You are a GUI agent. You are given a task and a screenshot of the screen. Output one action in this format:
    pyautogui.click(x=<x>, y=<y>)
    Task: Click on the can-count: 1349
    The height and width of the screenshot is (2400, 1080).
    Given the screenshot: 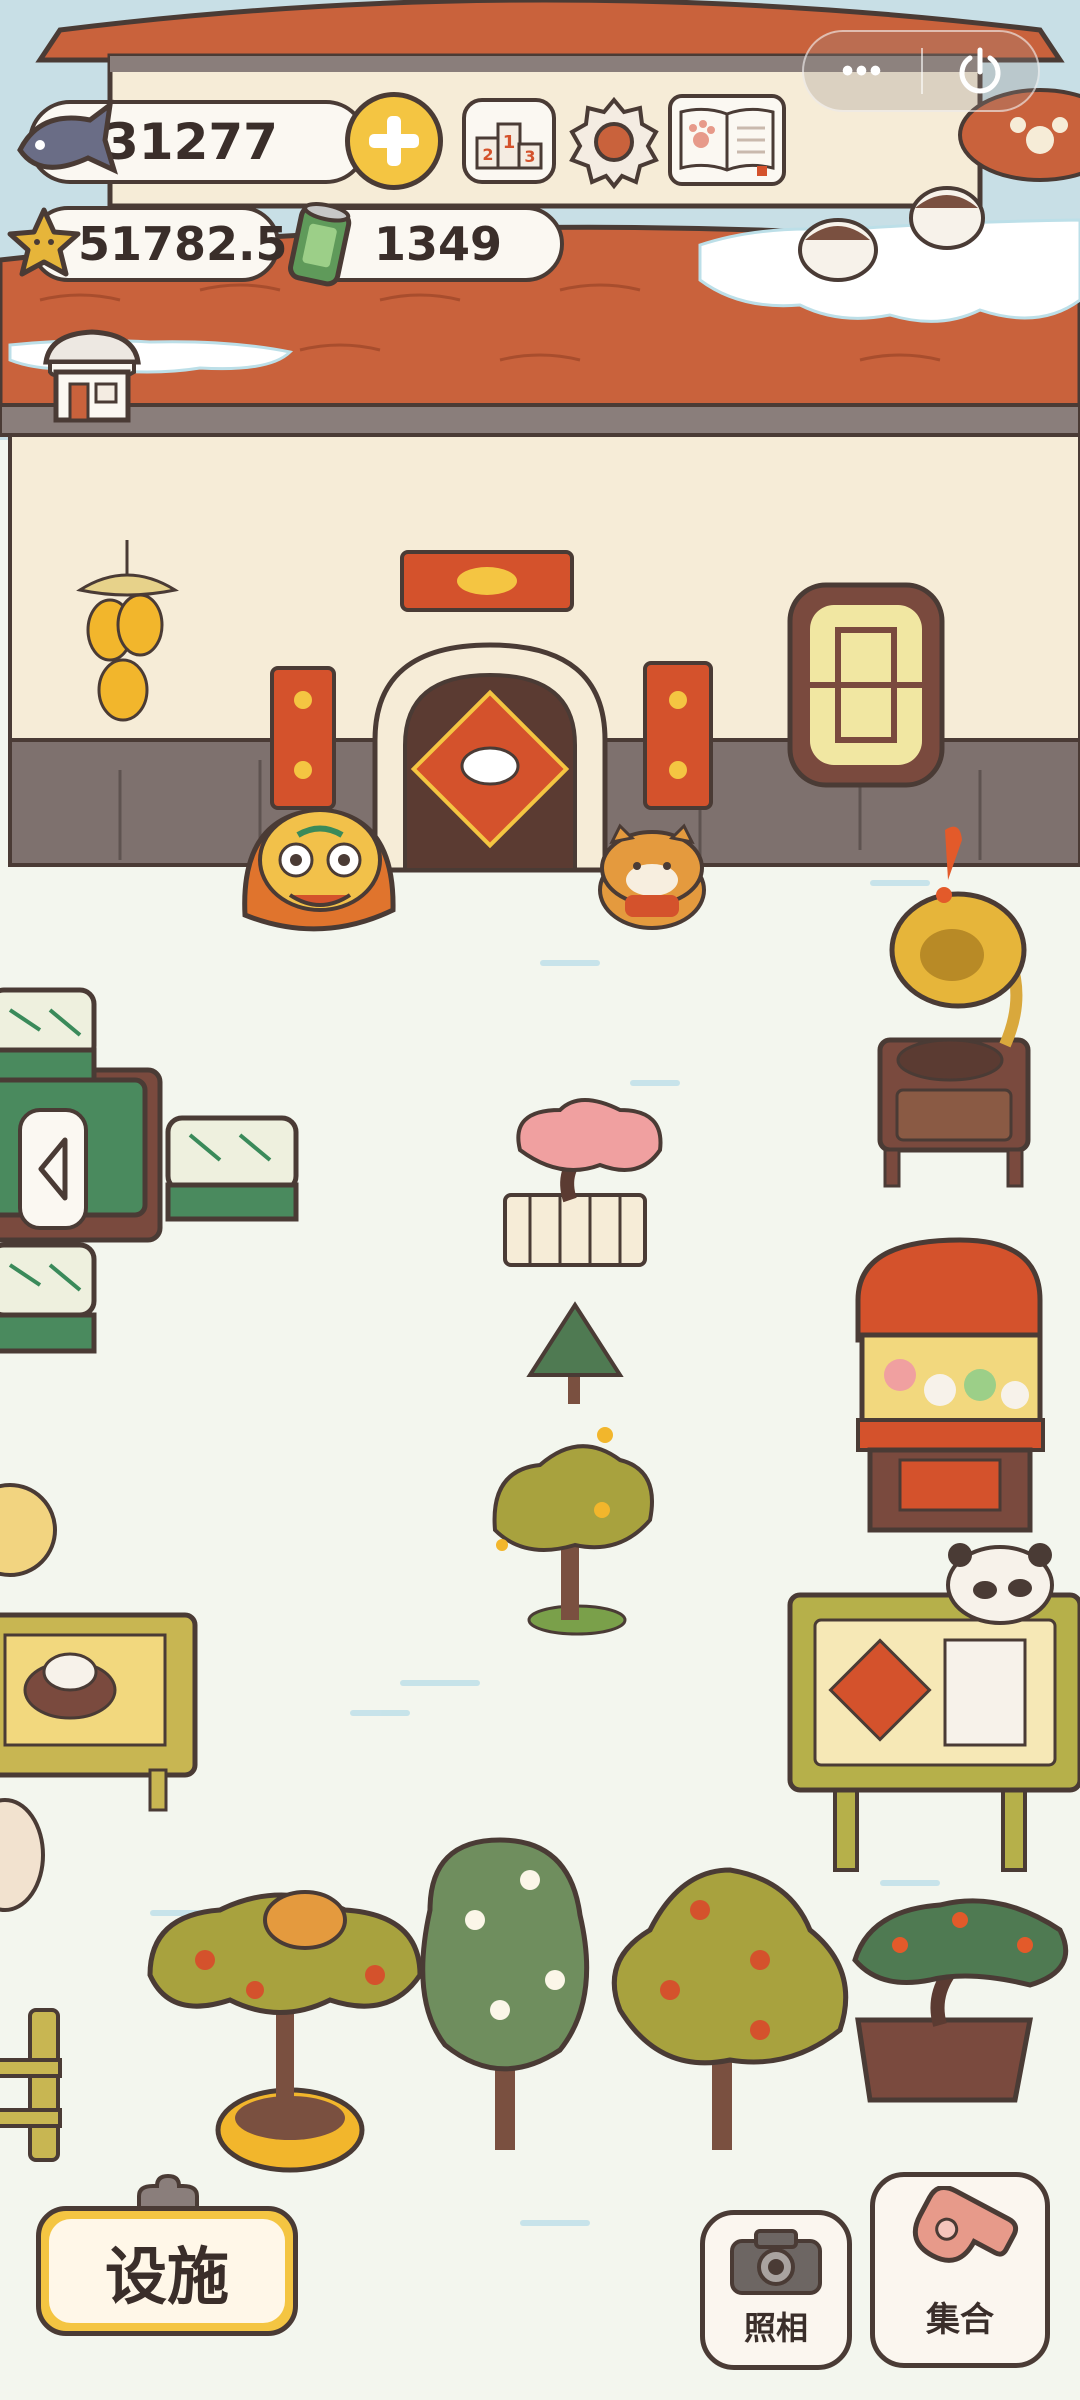 What is the action you would take?
    pyautogui.click(x=438, y=244)
    